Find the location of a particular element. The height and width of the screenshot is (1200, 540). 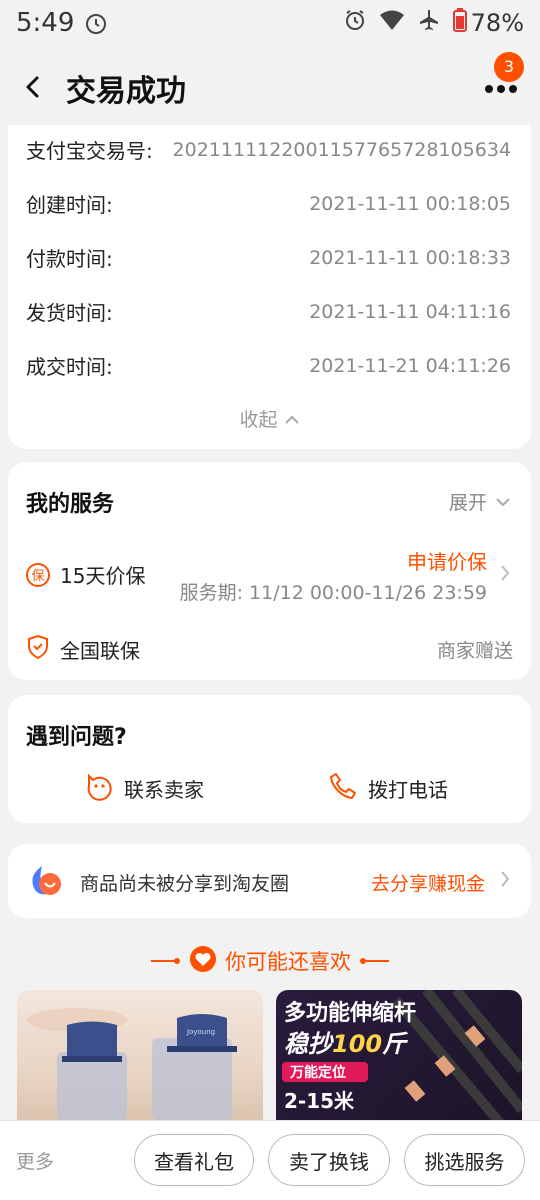

promo-range: 2-15米 is located at coordinates (319, 1101).